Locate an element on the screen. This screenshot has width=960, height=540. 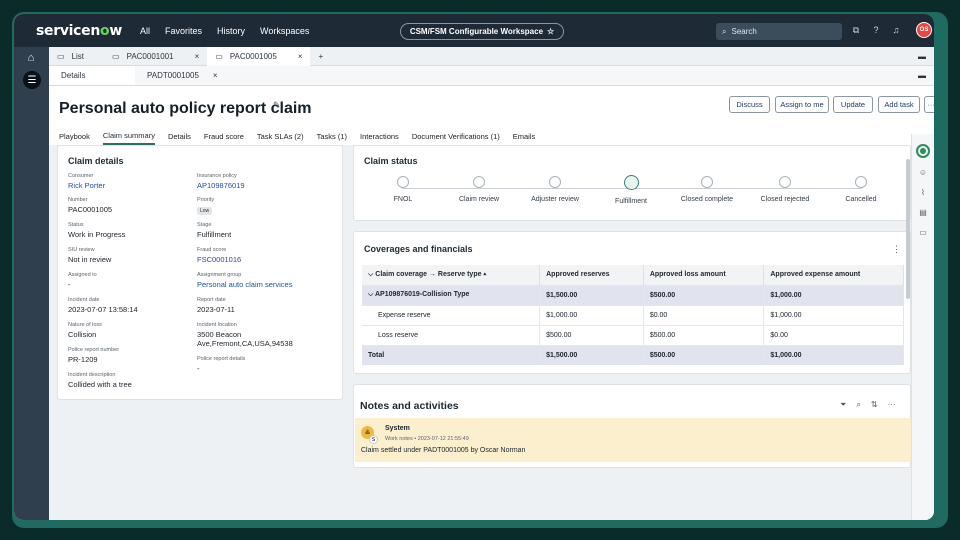
field-priority: Priority Low is located at coordinates (206, 206).